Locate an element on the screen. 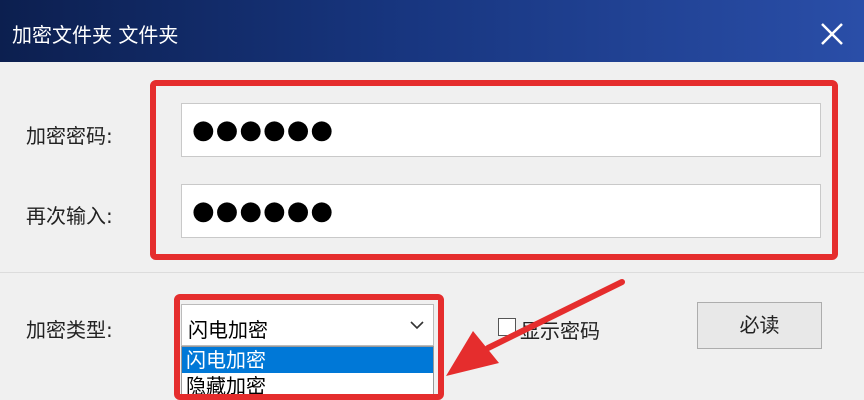  show-password-checkbox is located at coordinates (507, 327).